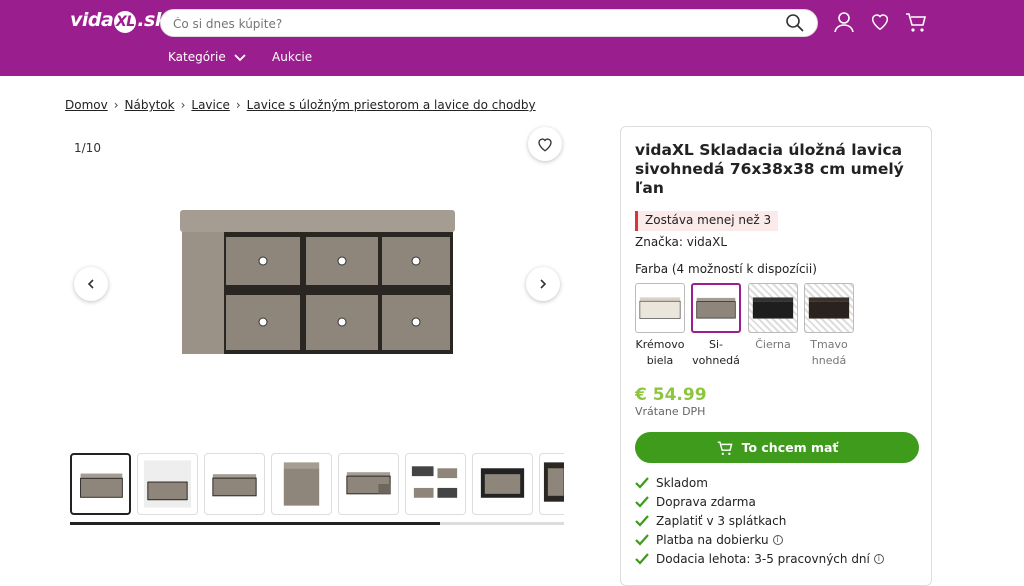 The width and height of the screenshot is (1024, 586). Describe the element at coordinates (710, 521) in the screenshot. I see `feature-installments: Zaplatiť v 3 splátkach` at that location.